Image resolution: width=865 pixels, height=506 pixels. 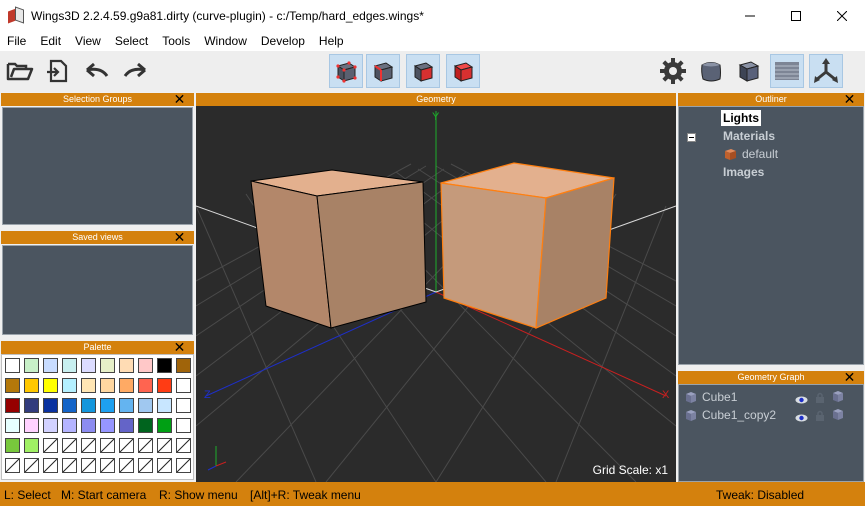 What do you see at coordinates (20, 71) in the screenshot?
I see `open-folder-icon` at bounding box center [20, 71].